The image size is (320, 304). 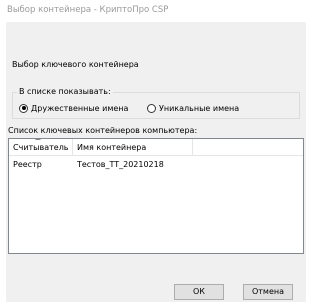 I want to click on list-item-container-name: Тестов_TT_20210218, so click(x=120, y=164).